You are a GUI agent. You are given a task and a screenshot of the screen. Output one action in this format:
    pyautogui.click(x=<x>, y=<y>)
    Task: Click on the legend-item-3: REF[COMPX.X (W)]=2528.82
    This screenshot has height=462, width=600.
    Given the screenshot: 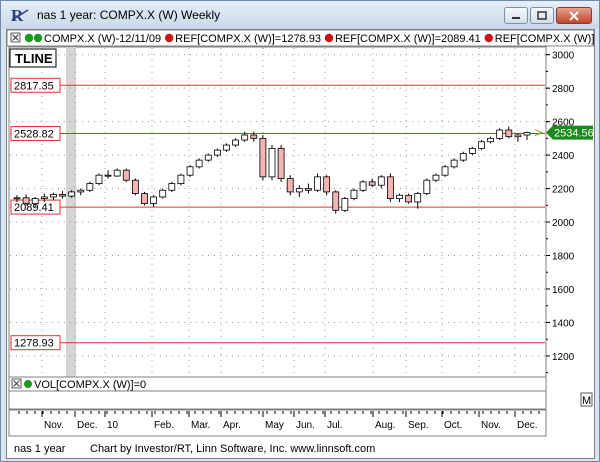 What is the action you would take?
    pyautogui.click(x=544, y=39)
    